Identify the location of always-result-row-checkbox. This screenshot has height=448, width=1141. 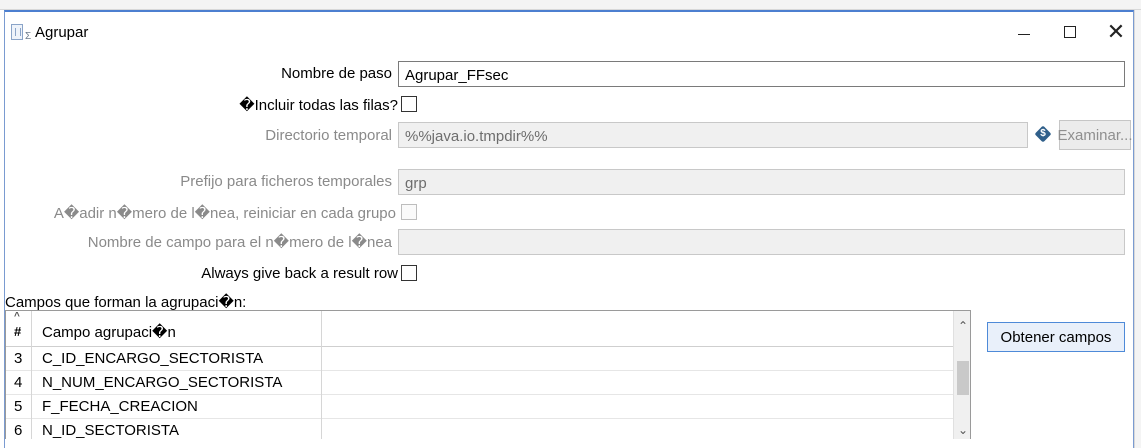
(409, 273).